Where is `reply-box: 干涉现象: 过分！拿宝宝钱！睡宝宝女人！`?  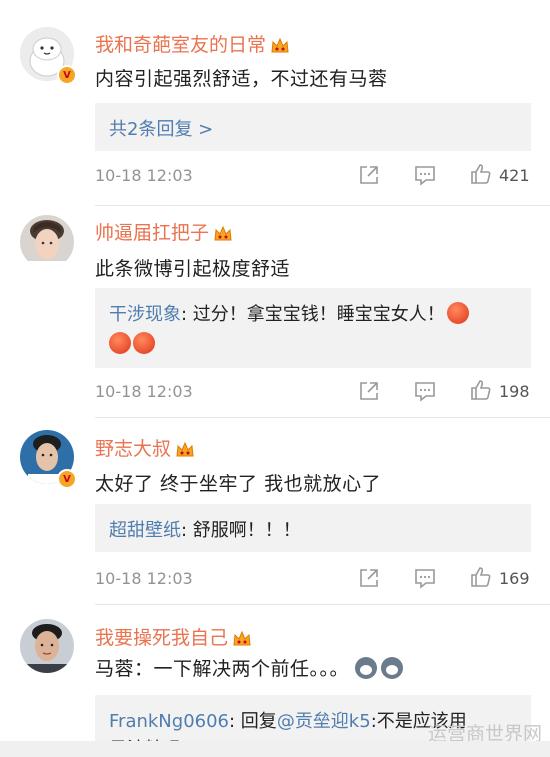
reply-box: 干涉现象: 过分！拿宝宝钱！睡宝宝女人！ is located at coordinates (313, 328).